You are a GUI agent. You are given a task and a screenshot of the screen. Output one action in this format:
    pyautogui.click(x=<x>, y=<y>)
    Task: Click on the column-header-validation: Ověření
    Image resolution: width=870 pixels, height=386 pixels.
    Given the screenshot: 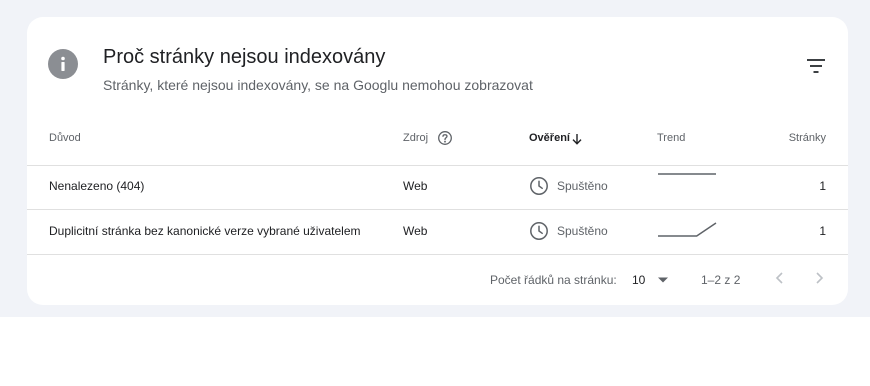 What is the action you would take?
    pyautogui.click(x=549, y=138)
    